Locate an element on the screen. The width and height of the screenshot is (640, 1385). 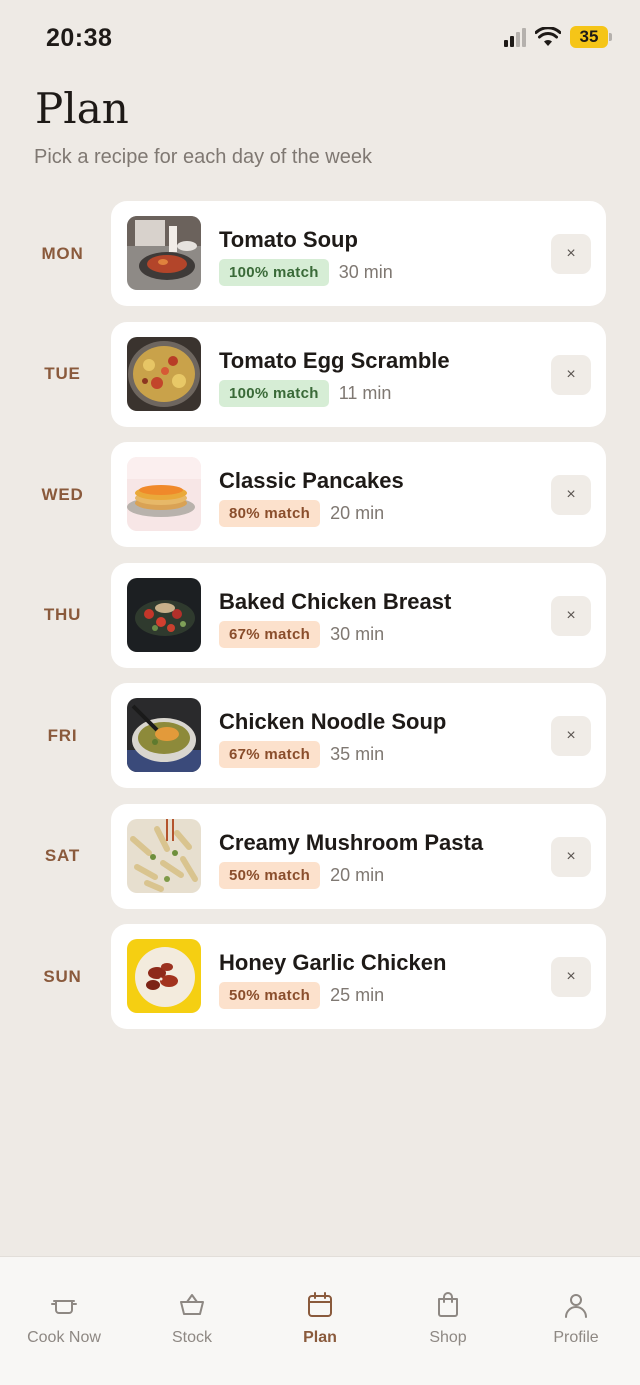
tab-shop: Shop is located at coordinates (448, 1321).